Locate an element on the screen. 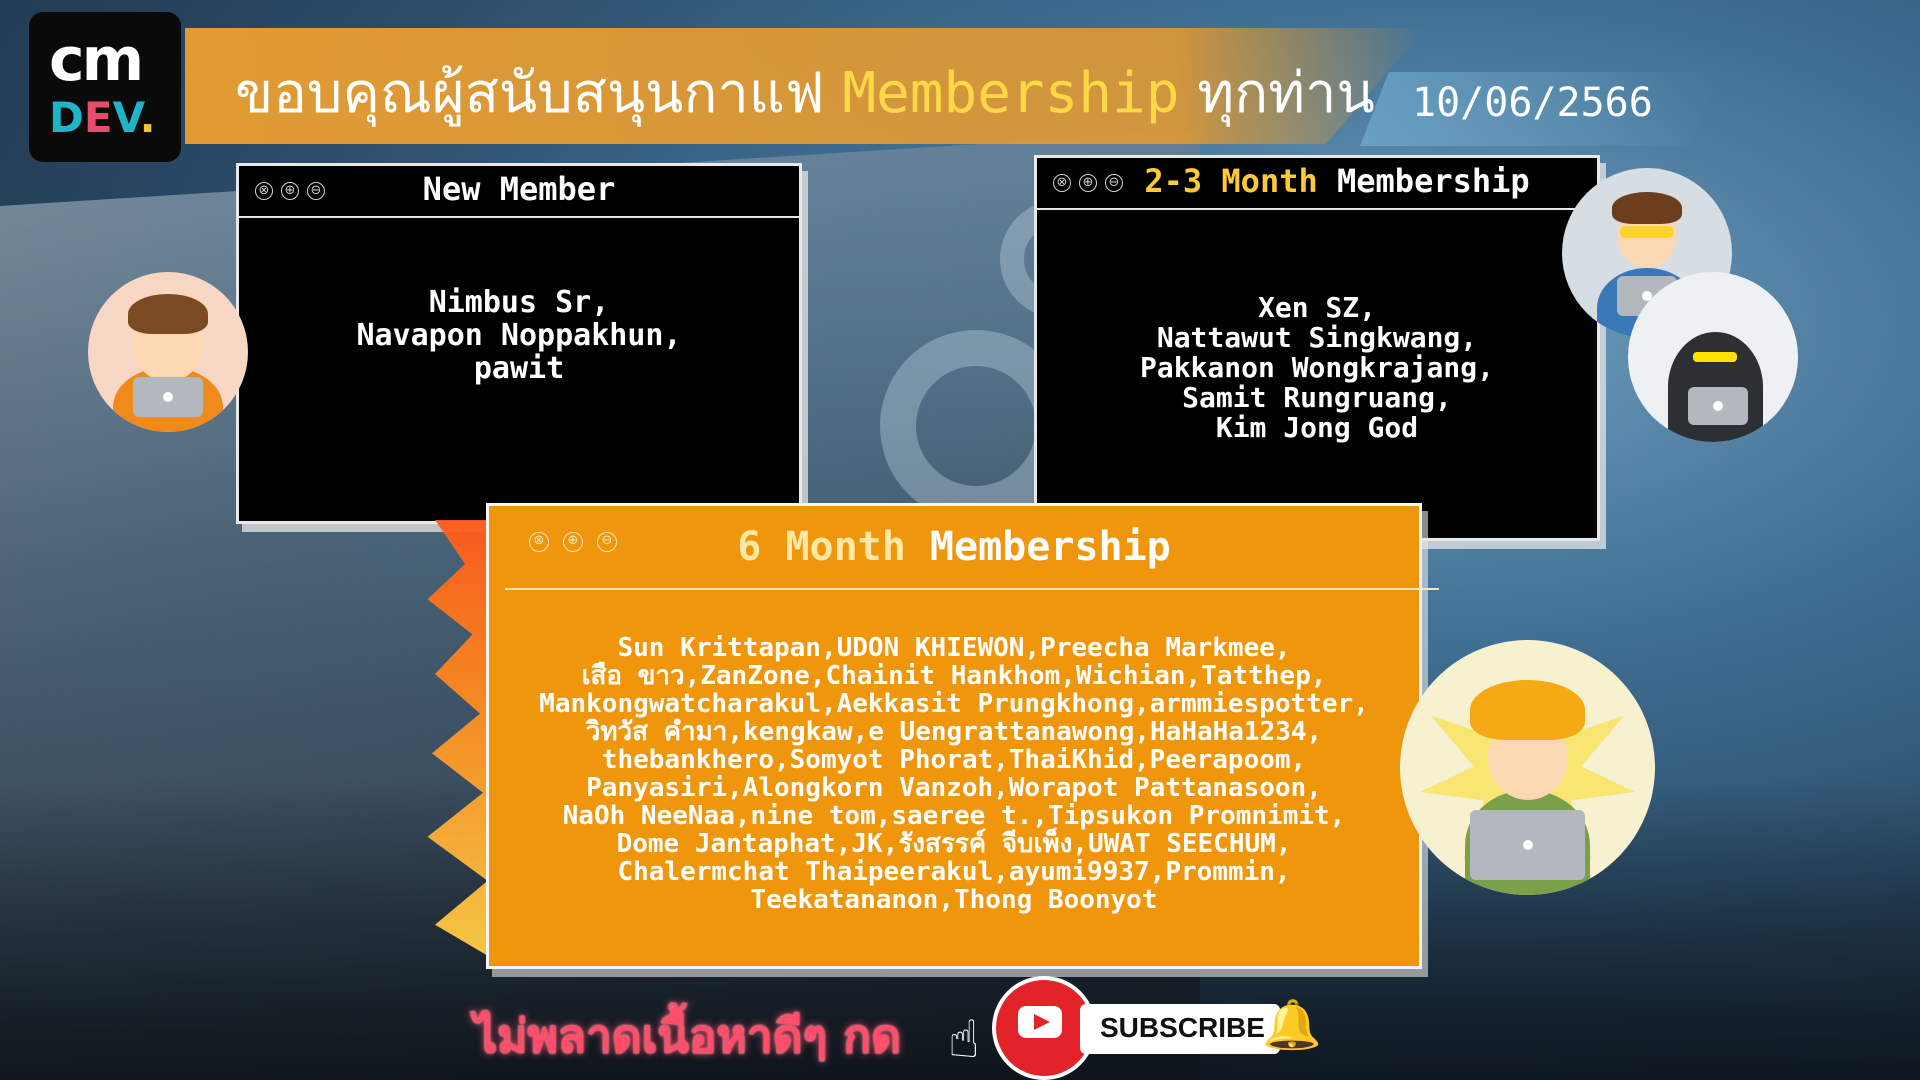  member-name: Nimbus Sr, is located at coordinates (519, 302).